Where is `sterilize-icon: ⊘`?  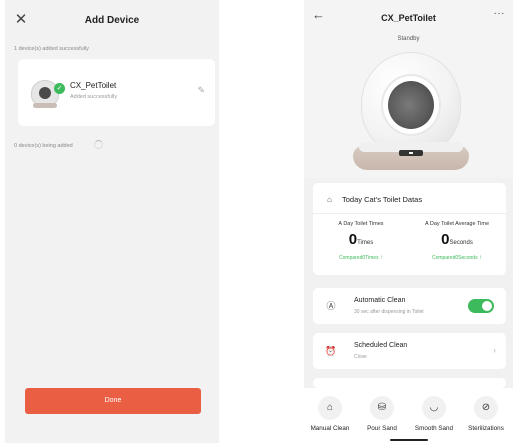
sterilize-icon: ⊘ is located at coordinates (486, 408).